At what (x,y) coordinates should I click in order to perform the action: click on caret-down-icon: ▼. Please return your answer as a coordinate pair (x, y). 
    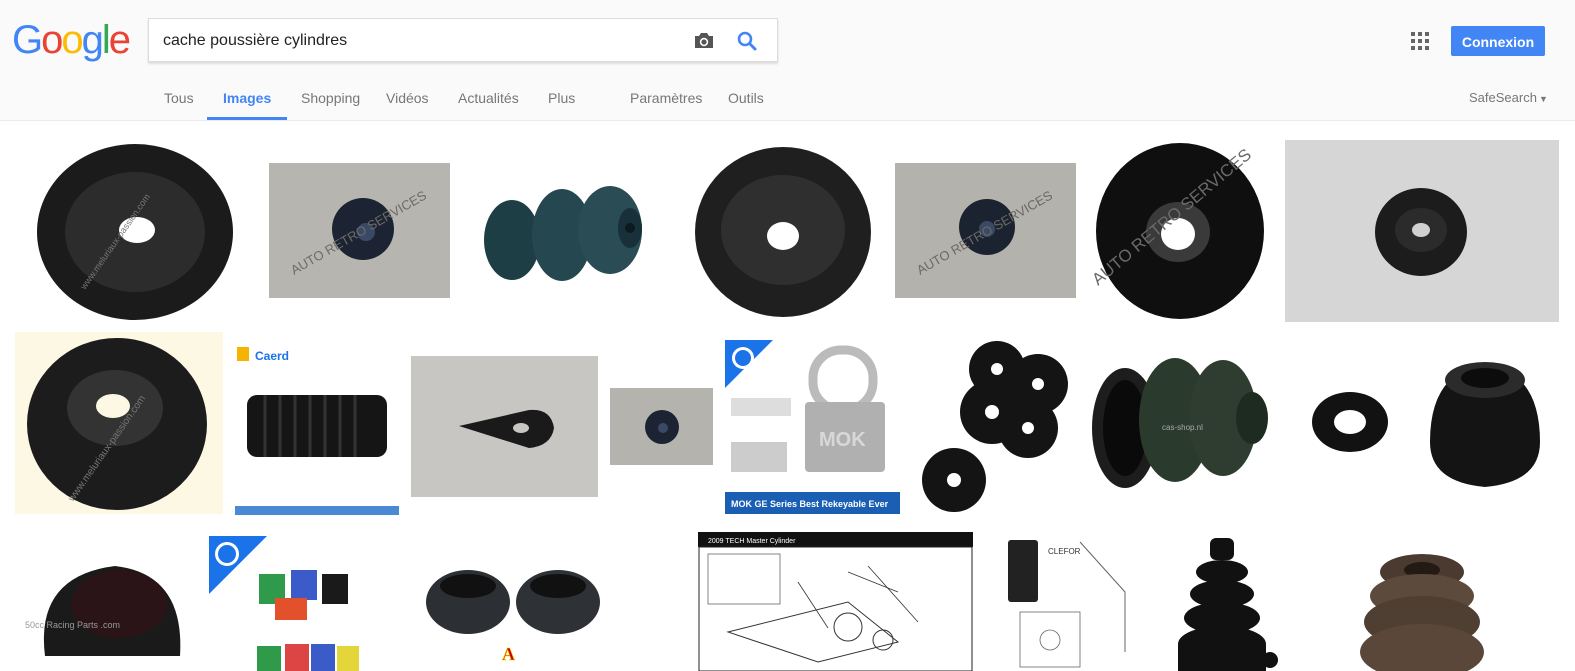
    Looking at the image, I should click on (1543, 99).